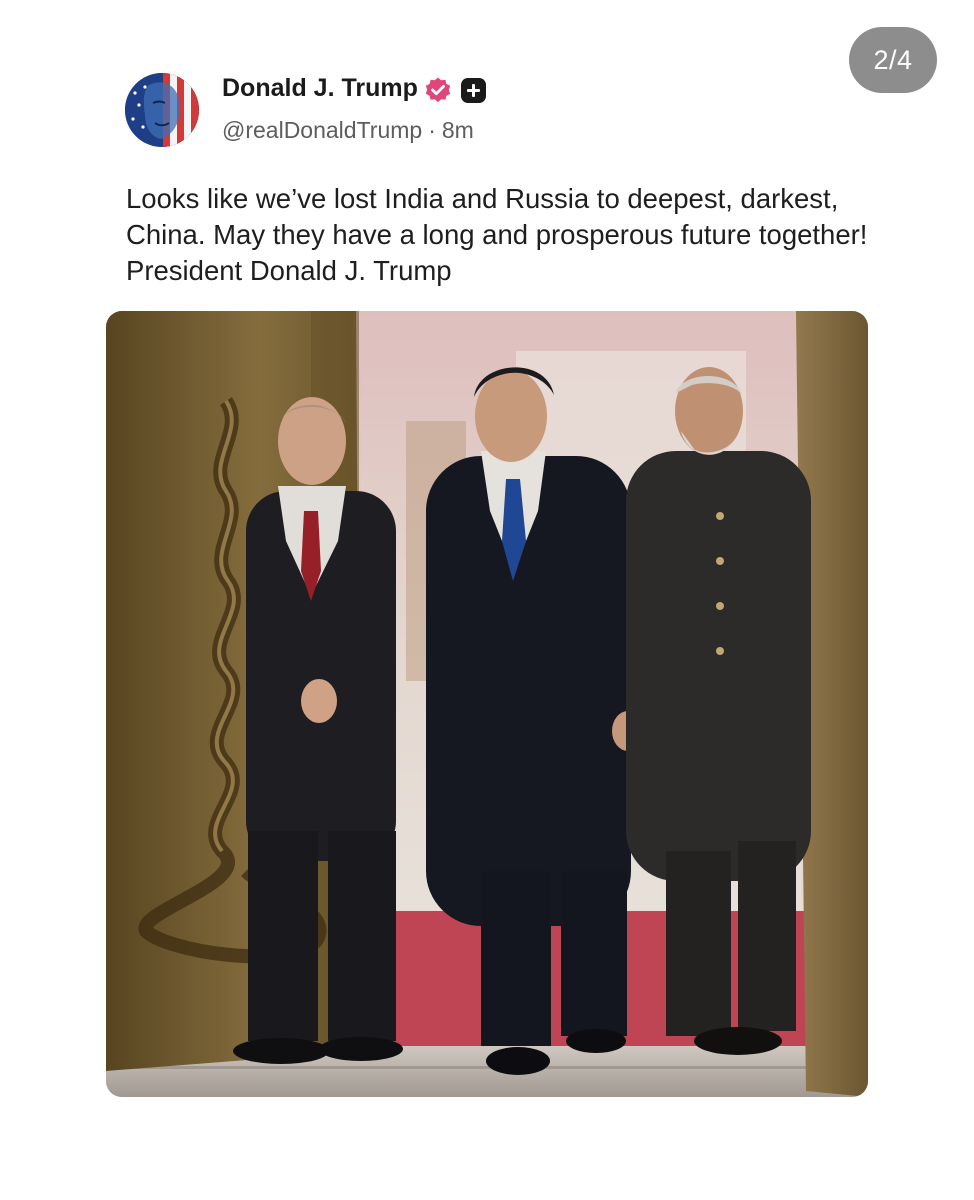 The width and height of the screenshot is (974, 1200). What do you see at coordinates (320, 88) in the screenshot?
I see `author-display-name: Donald J. Trump` at bounding box center [320, 88].